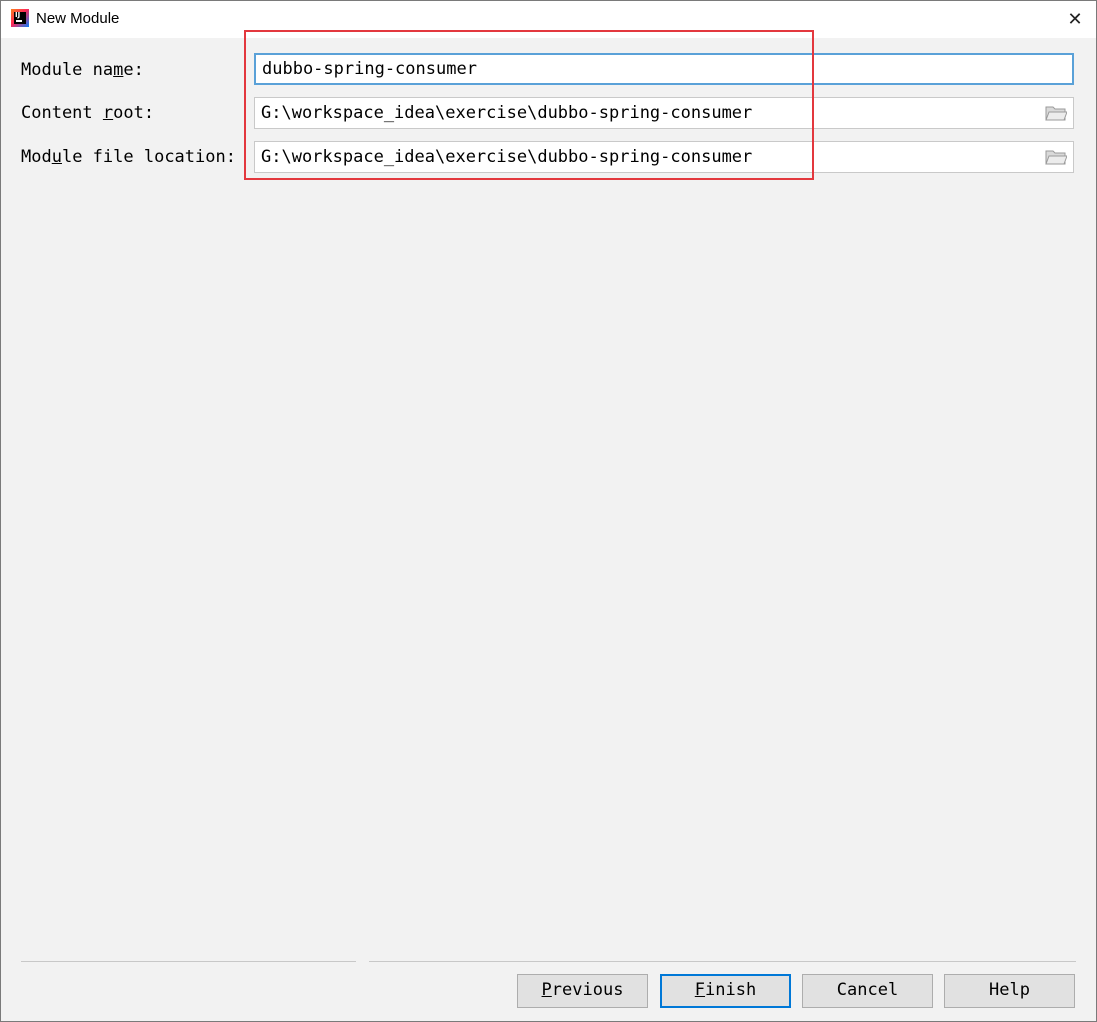 This screenshot has width=1097, height=1022. I want to click on title-bar: IJ New Module ✕, so click(548, 19).